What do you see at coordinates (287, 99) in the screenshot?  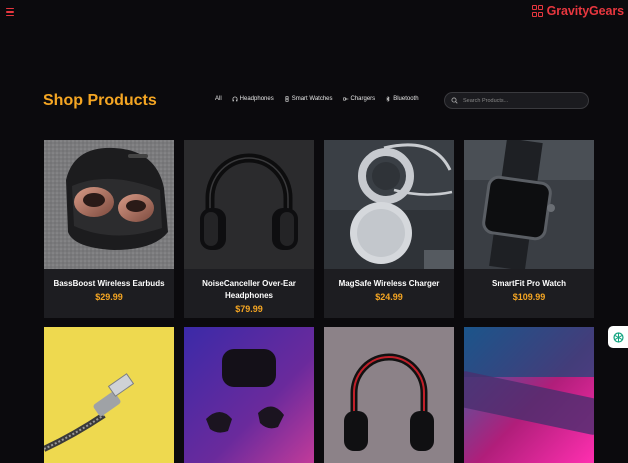 I see `watch-icon` at bounding box center [287, 99].